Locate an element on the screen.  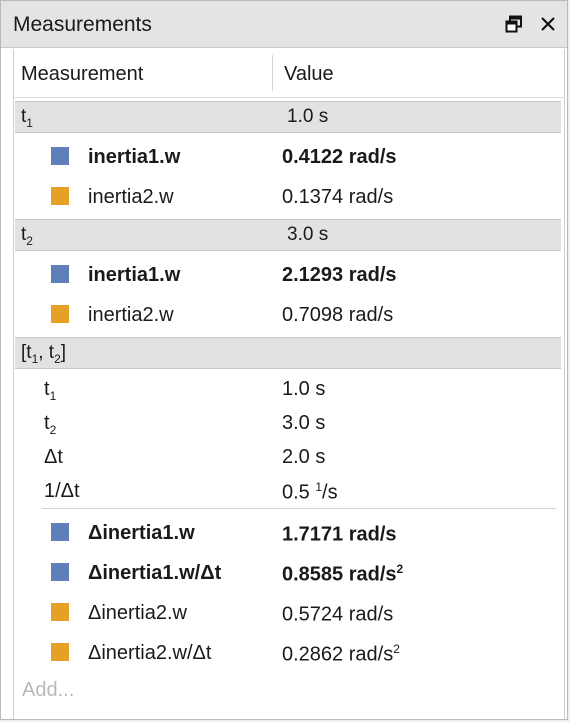
delta-t-label: Δt is located at coordinates (53, 457).